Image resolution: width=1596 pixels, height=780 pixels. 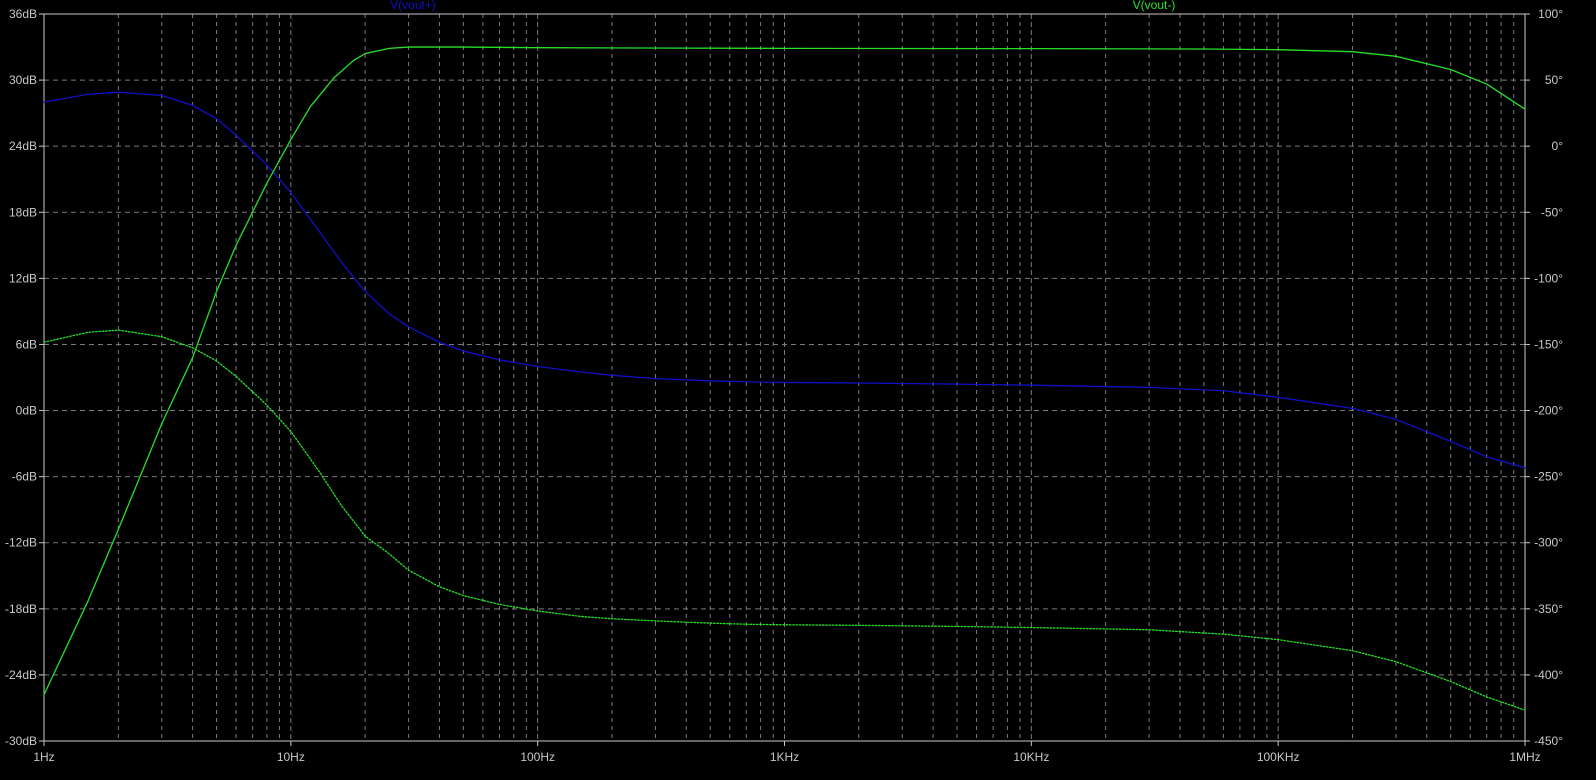 What do you see at coordinates (1548, 477) in the screenshot?
I see `right-axis-tick-label: -250°` at bounding box center [1548, 477].